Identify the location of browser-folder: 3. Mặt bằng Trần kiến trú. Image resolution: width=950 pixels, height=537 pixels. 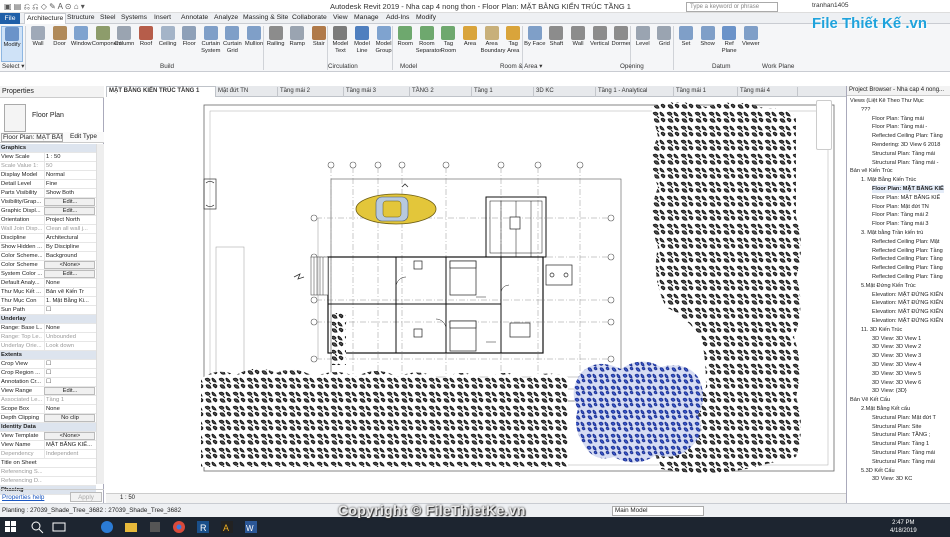
(892, 233).